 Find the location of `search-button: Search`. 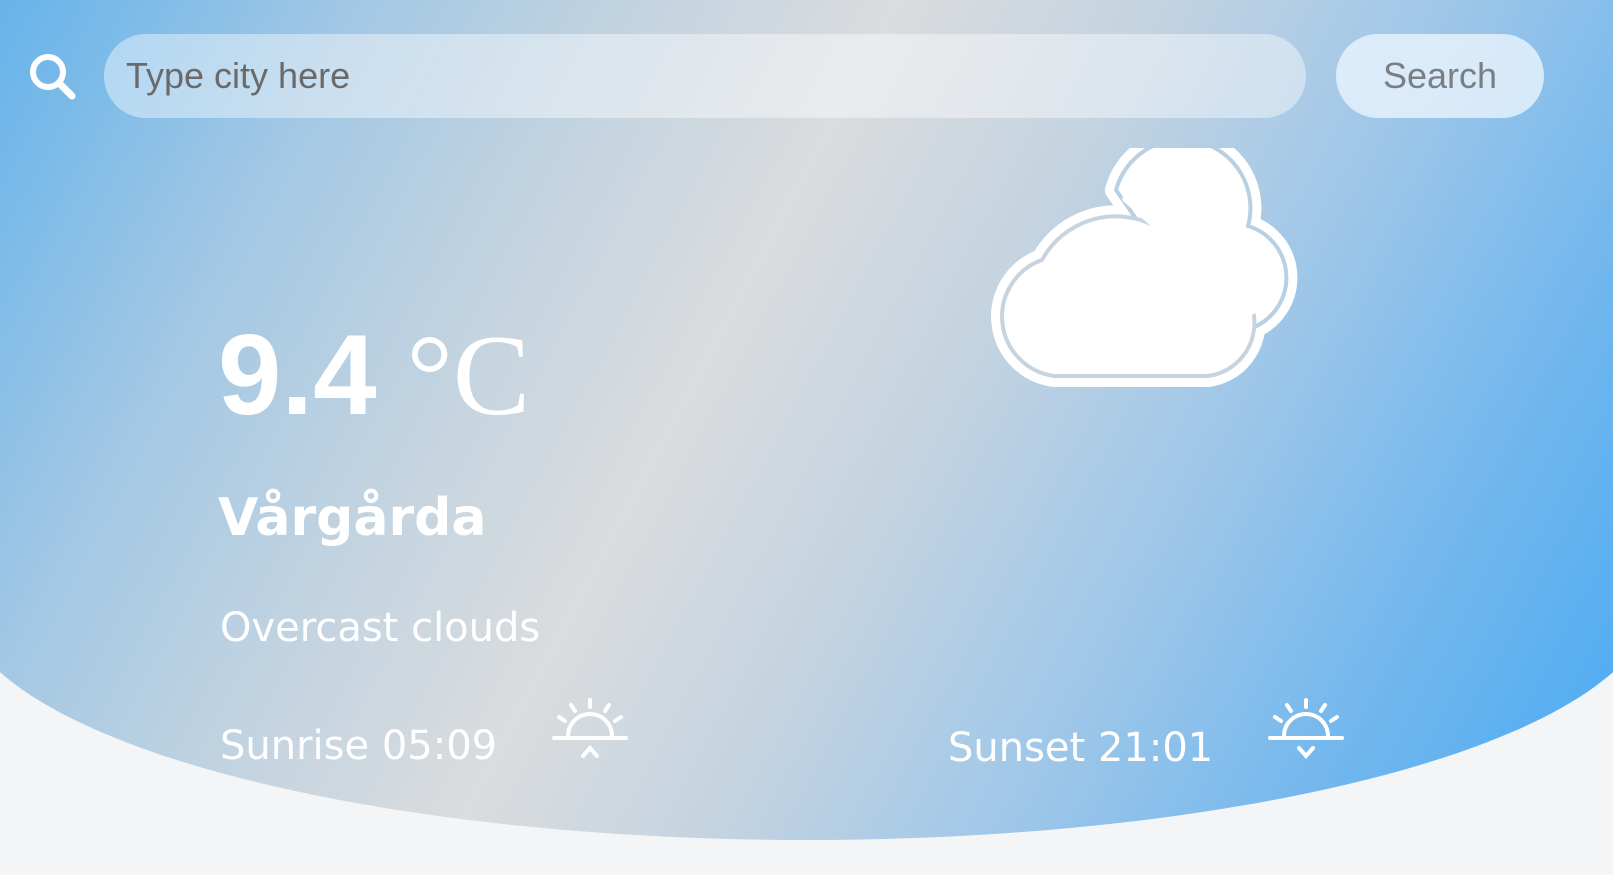

search-button: Search is located at coordinates (1440, 76).